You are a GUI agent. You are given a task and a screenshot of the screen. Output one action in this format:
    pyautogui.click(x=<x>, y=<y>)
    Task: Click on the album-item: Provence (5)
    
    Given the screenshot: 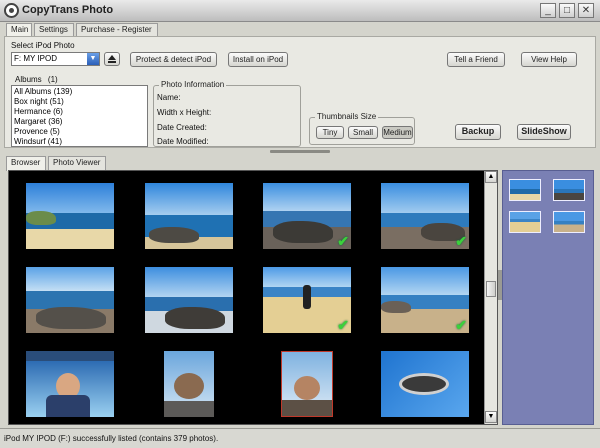 What is the action you would take?
    pyautogui.click(x=37, y=132)
    